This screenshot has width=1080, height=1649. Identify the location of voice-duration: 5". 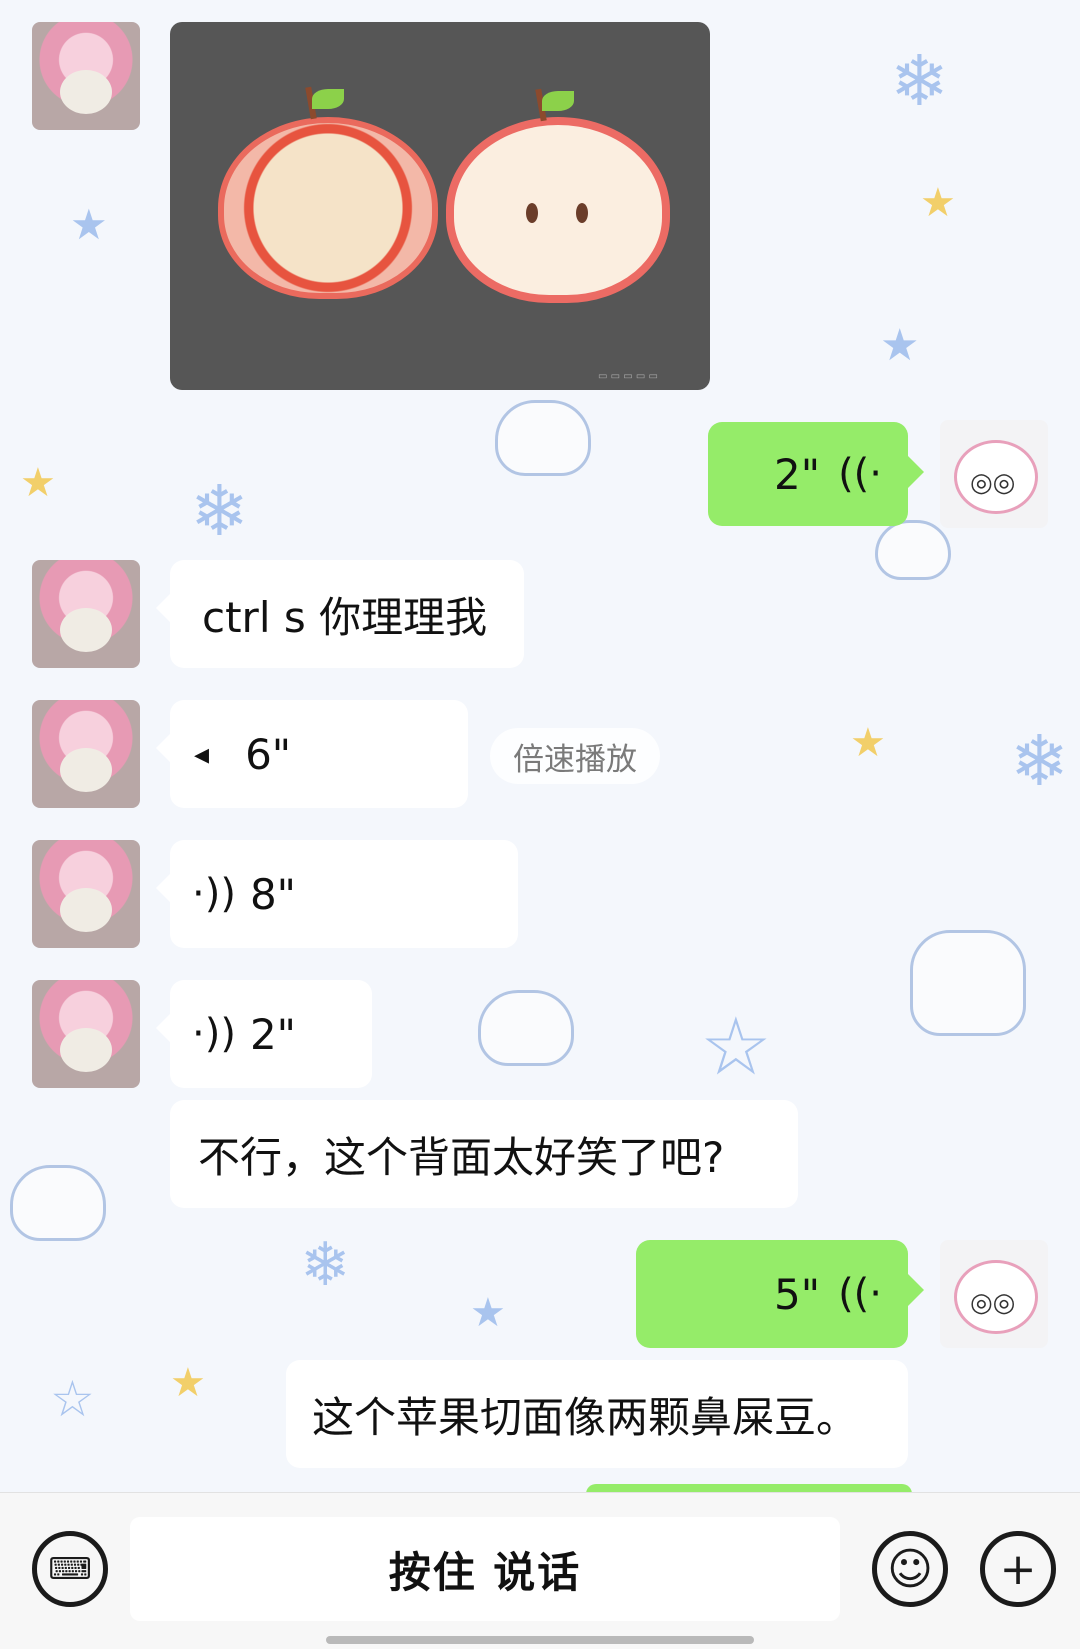
(797, 1294).